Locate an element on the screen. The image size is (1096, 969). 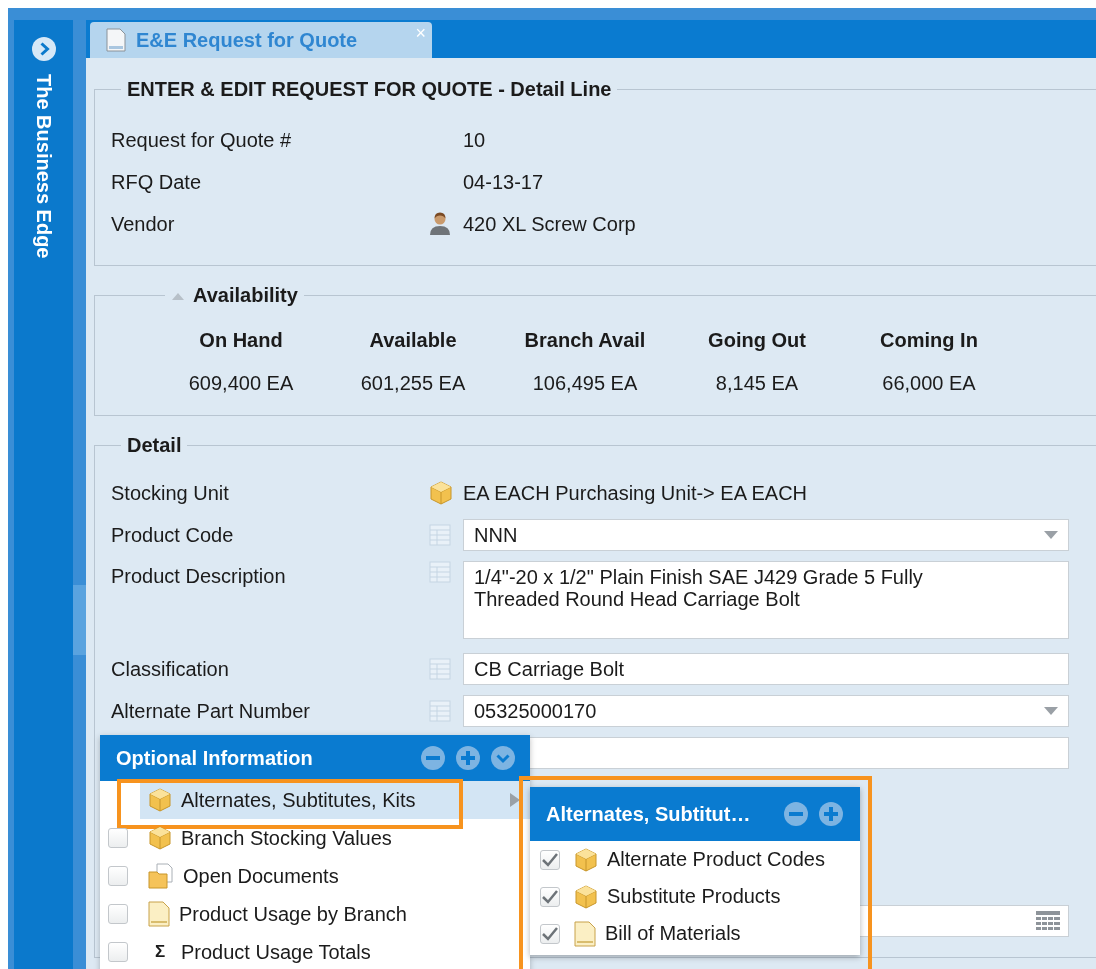
submenu-arrow-icon is located at coordinates (515, 800).